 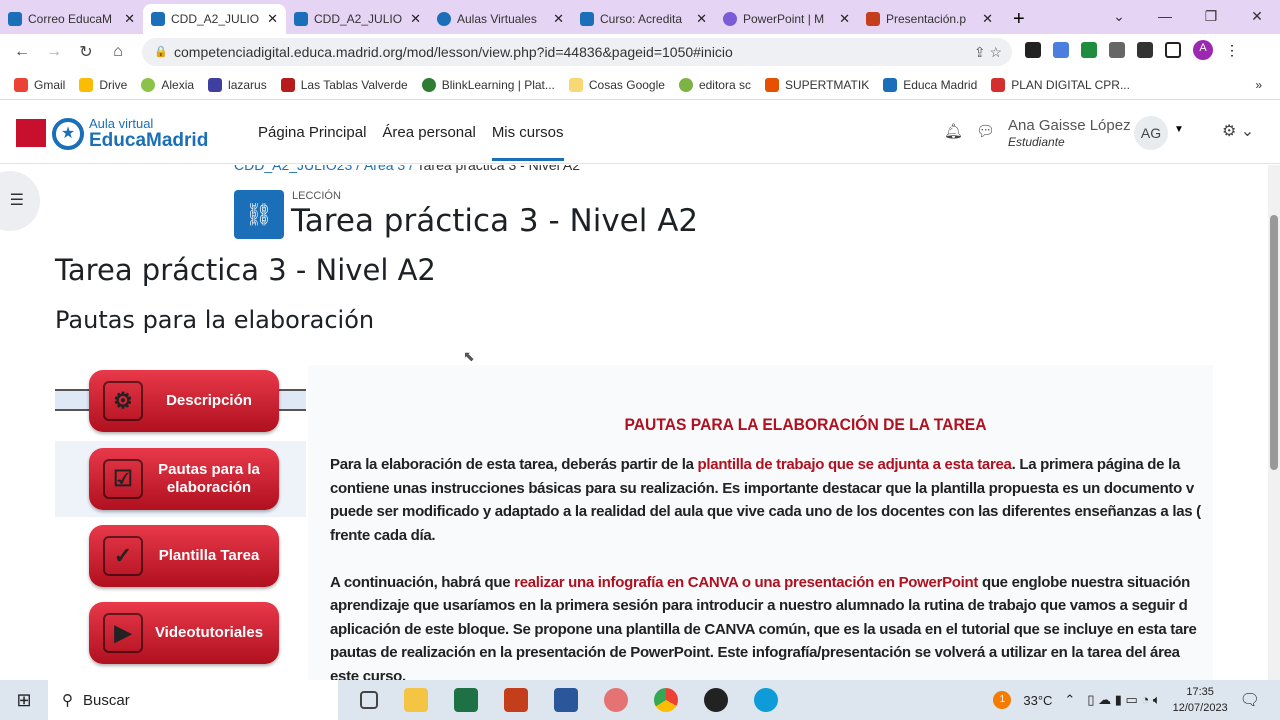 I want to click on sidepanel-icon, so click(x=1173, y=50).